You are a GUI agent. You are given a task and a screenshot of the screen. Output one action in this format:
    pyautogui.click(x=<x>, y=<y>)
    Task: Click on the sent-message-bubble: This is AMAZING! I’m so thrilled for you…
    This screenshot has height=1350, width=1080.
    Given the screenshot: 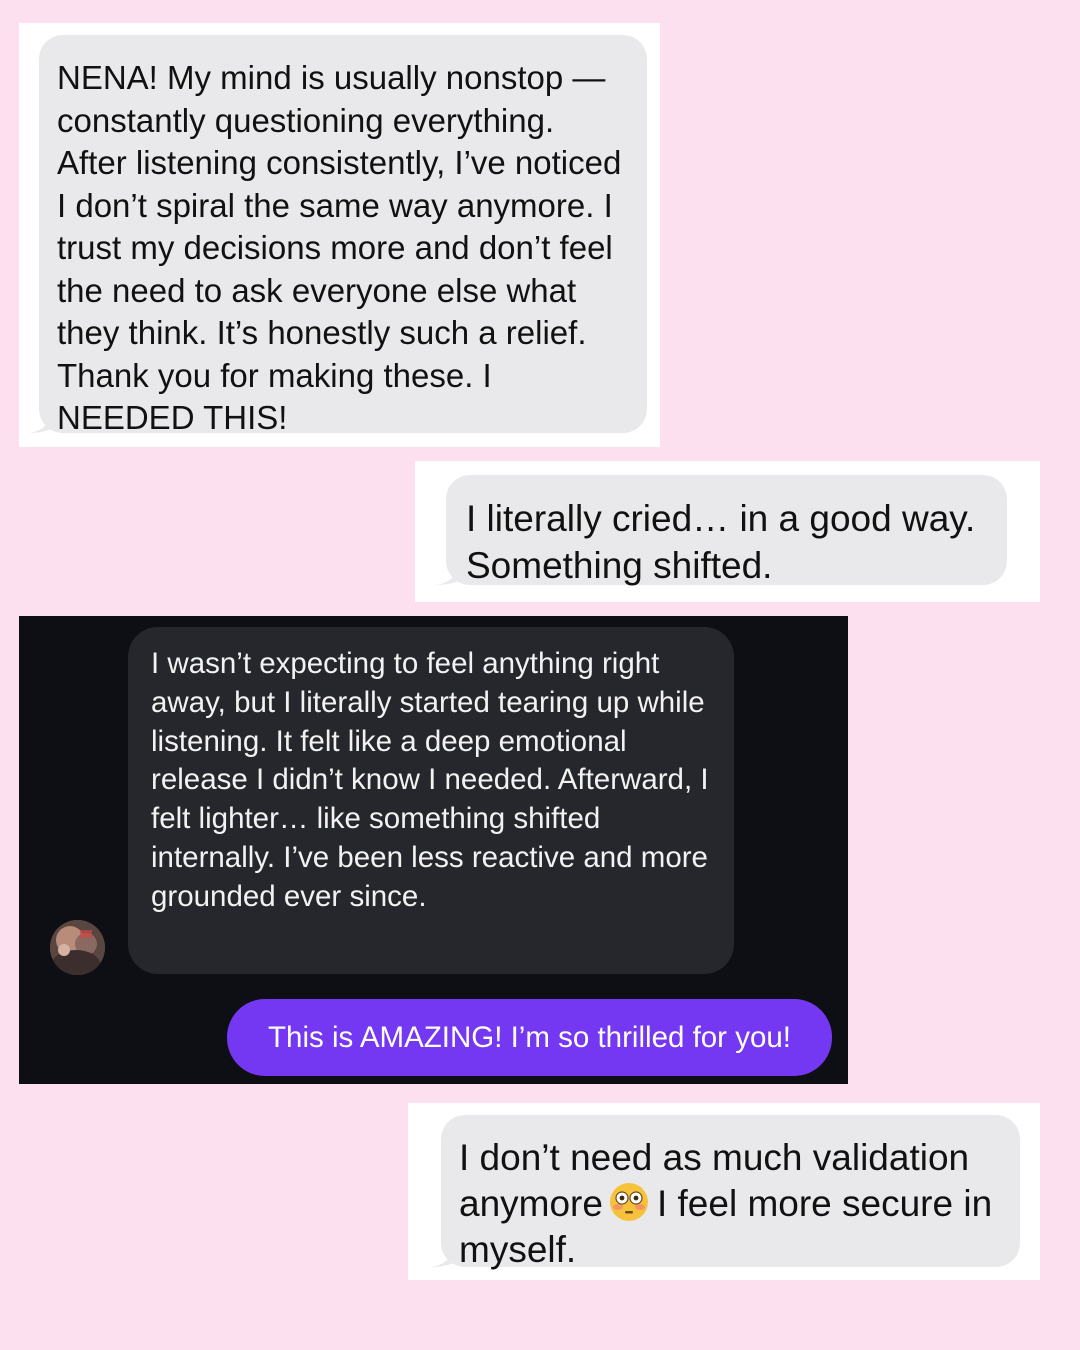 What is the action you would take?
    pyautogui.click(x=529, y=1037)
    